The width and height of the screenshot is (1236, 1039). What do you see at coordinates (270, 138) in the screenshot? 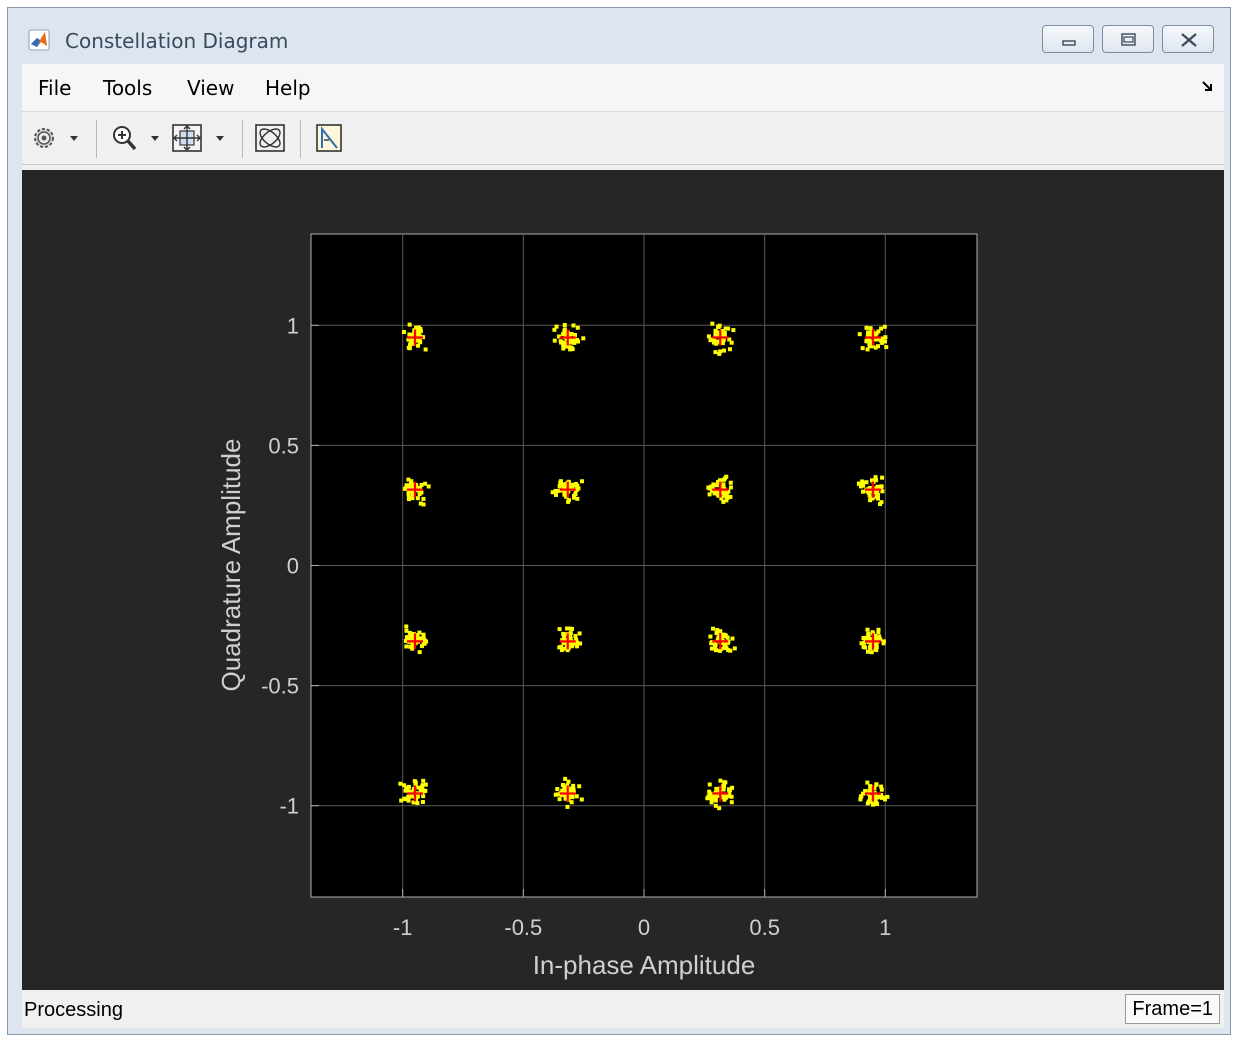
I see `reference-constellation-icon` at bounding box center [270, 138].